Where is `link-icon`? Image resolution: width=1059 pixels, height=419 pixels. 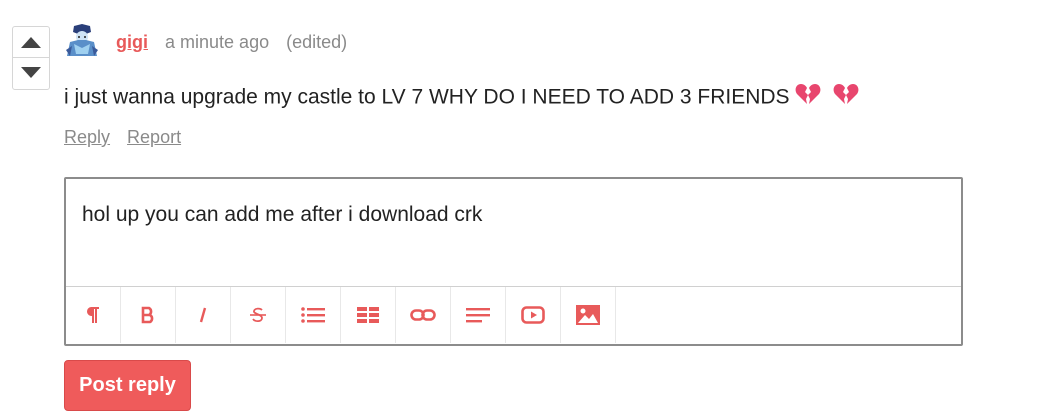
link-icon is located at coordinates (423, 315).